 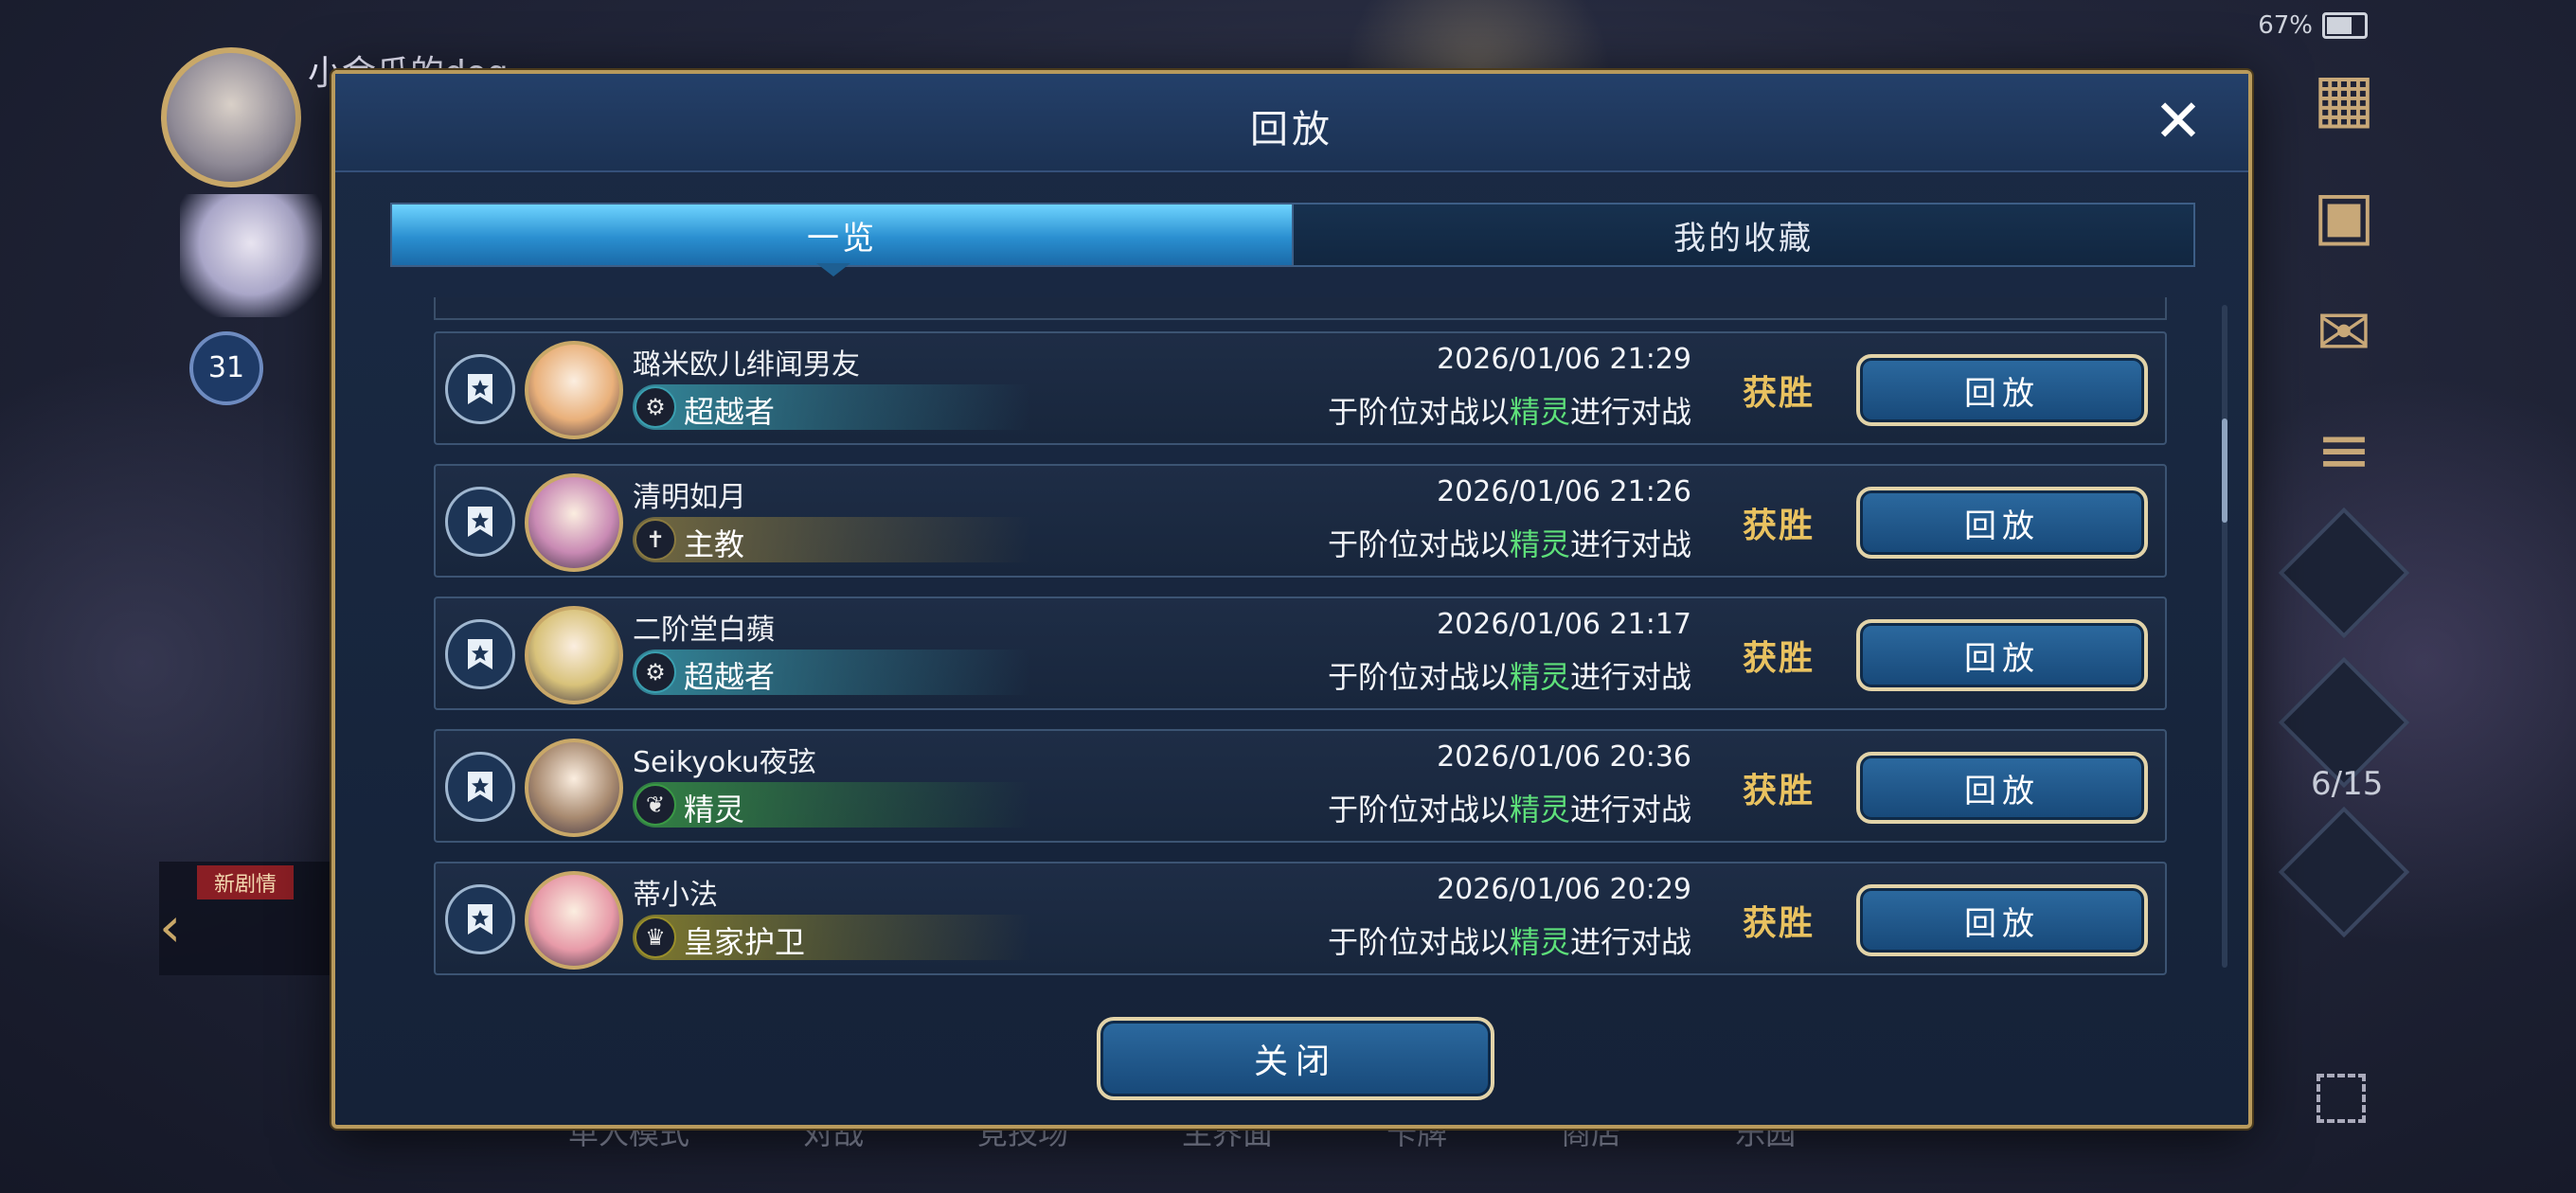 What do you see at coordinates (226, 368) in the screenshot?
I see `level-badge: 31` at bounding box center [226, 368].